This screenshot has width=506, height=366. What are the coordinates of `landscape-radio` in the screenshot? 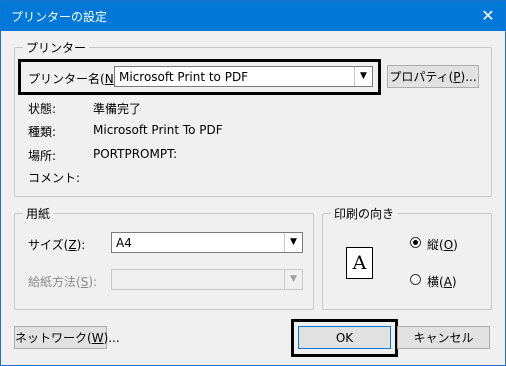 It's located at (415, 279).